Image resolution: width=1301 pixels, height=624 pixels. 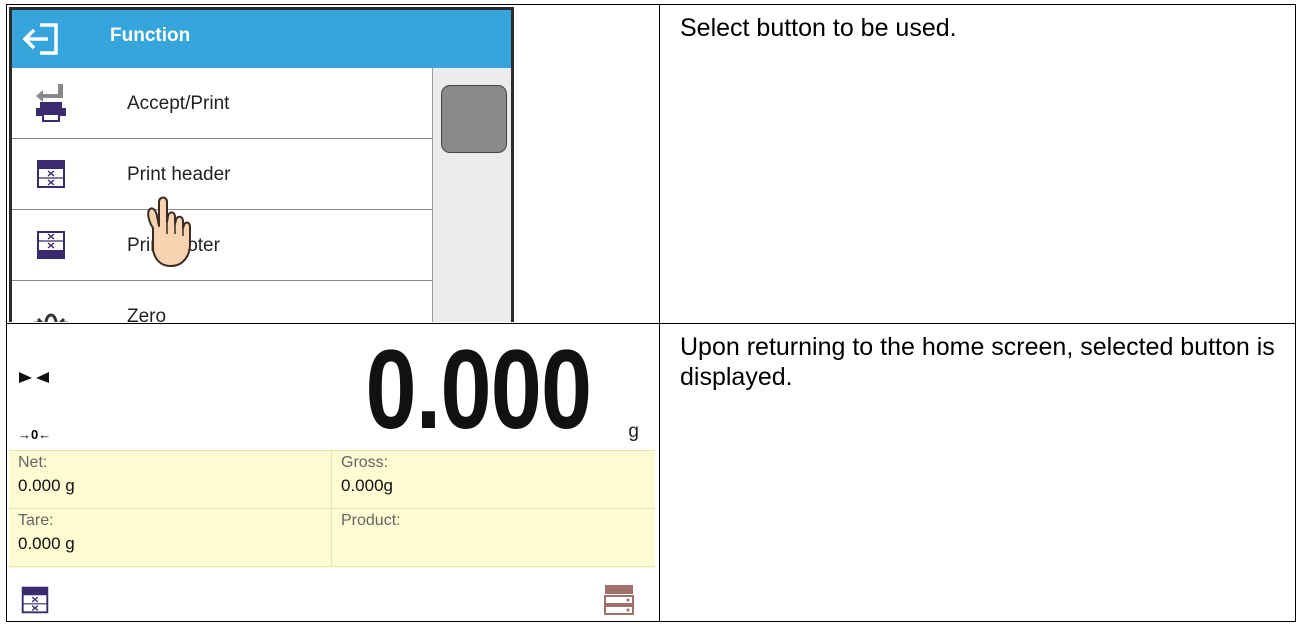 I want to click on back-arrow-icon, so click(x=42, y=39).